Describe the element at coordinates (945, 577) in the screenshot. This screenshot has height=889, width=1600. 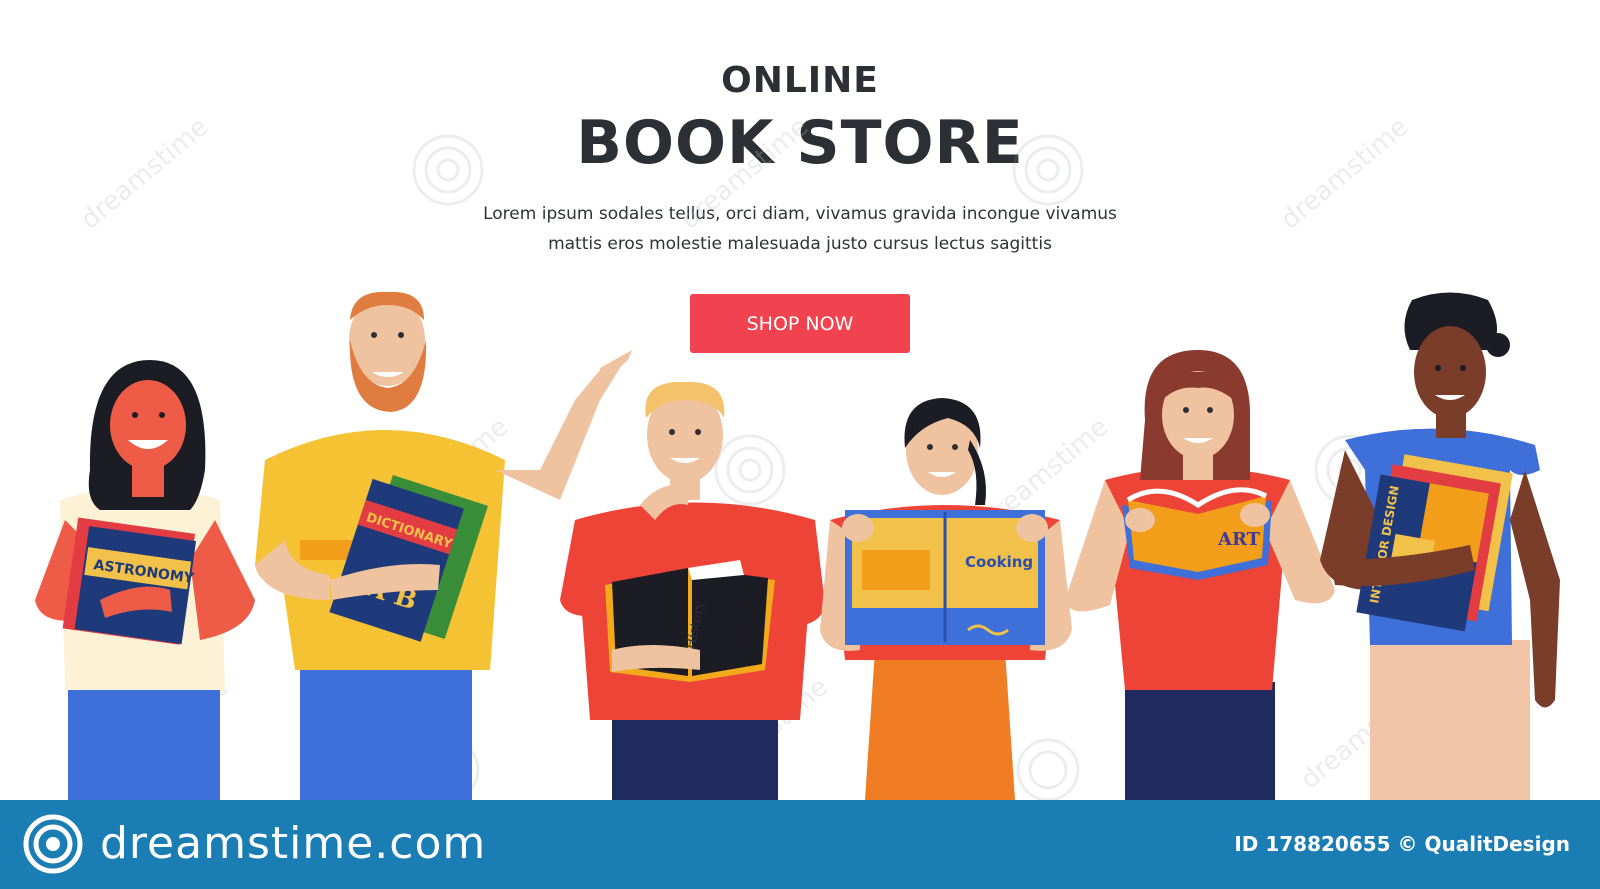
I see `cooking-book: Cooking` at that location.